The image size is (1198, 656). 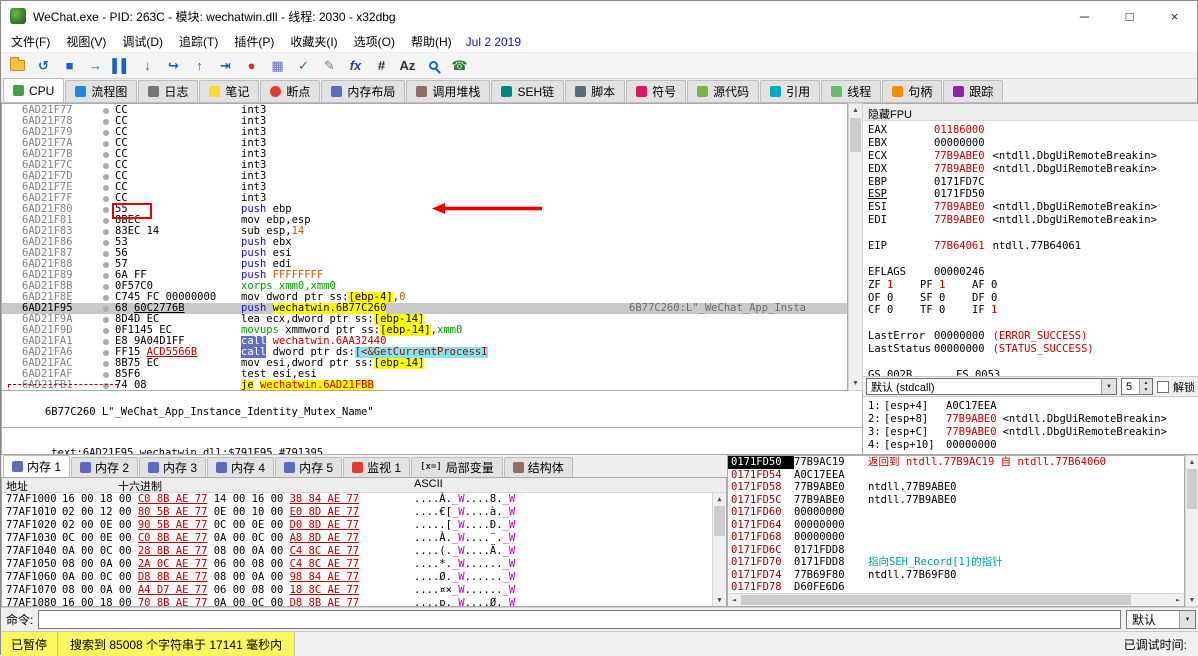 I want to click on register-value: 00000000, so click(x=959, y=336).